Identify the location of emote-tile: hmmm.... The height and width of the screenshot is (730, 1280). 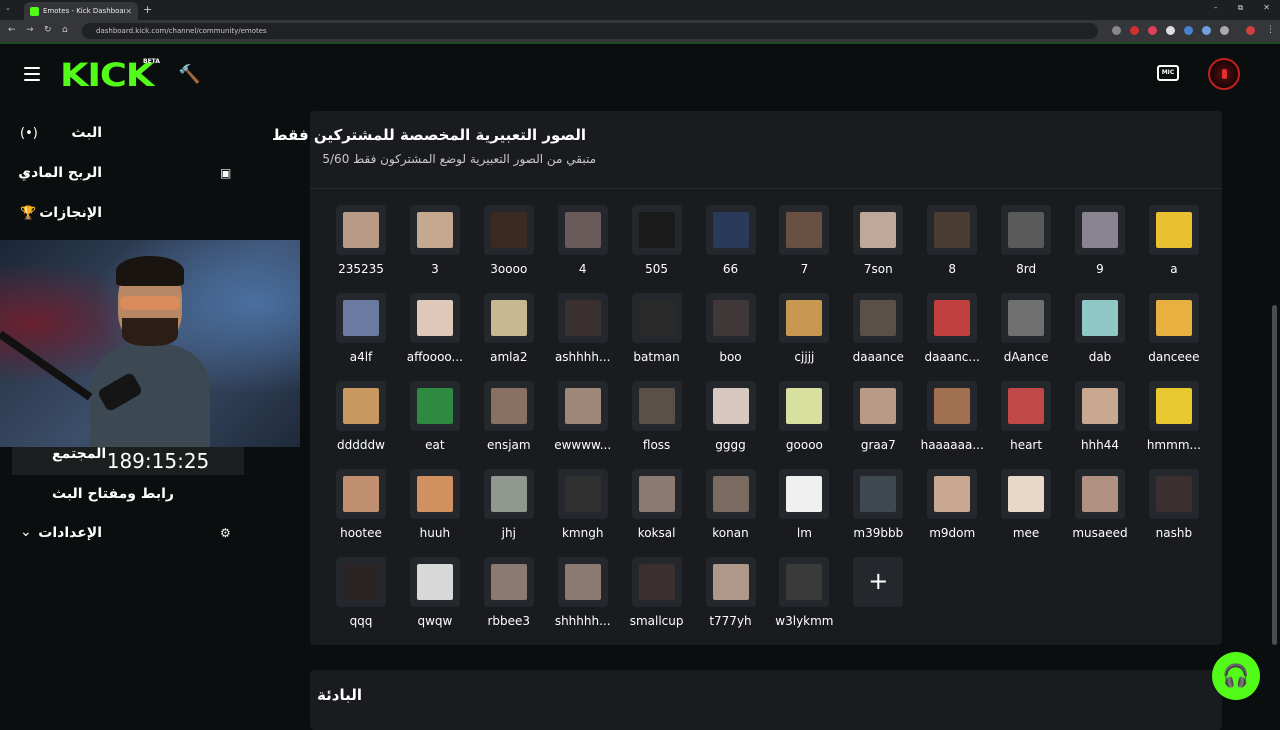
(1174, 421).